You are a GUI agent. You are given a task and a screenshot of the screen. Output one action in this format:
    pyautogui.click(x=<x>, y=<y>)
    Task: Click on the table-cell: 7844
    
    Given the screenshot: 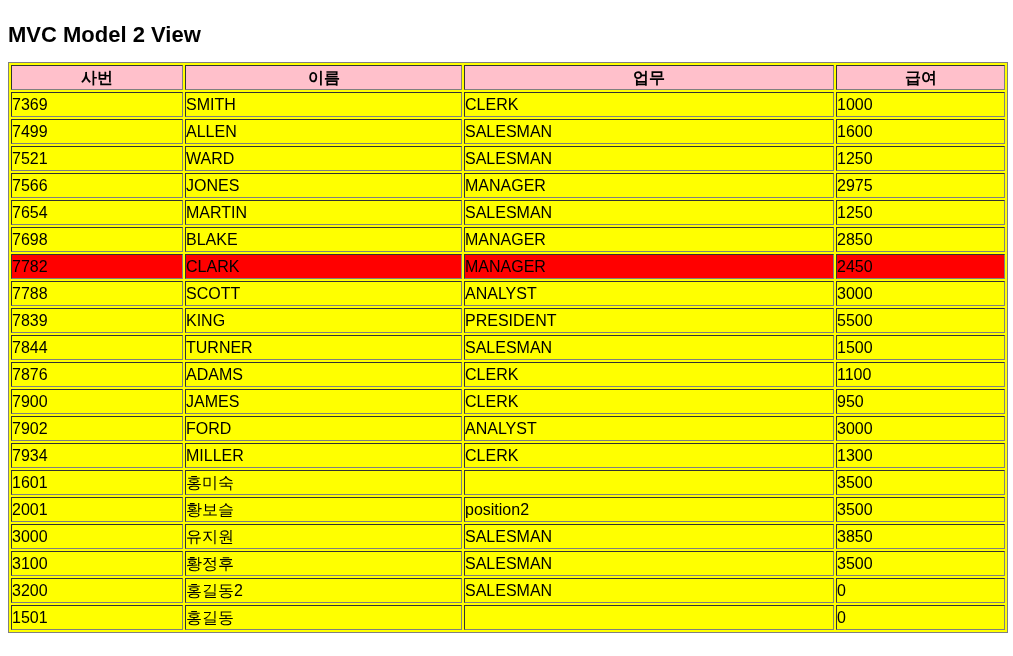 What is the action you would take?
    pyautogui.click(x=97, y=347)
    